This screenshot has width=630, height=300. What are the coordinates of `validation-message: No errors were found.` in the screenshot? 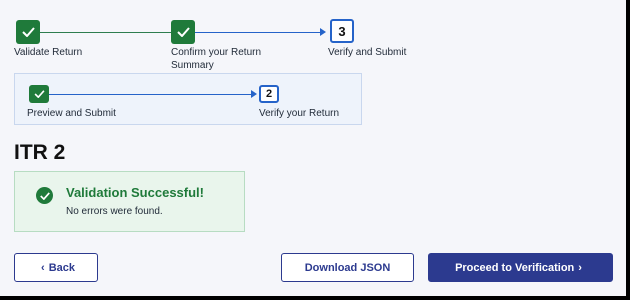 It's located at (114, 211).